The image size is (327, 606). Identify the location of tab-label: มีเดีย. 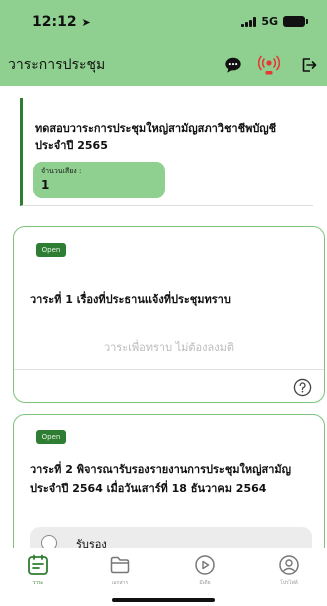
(205, 583).